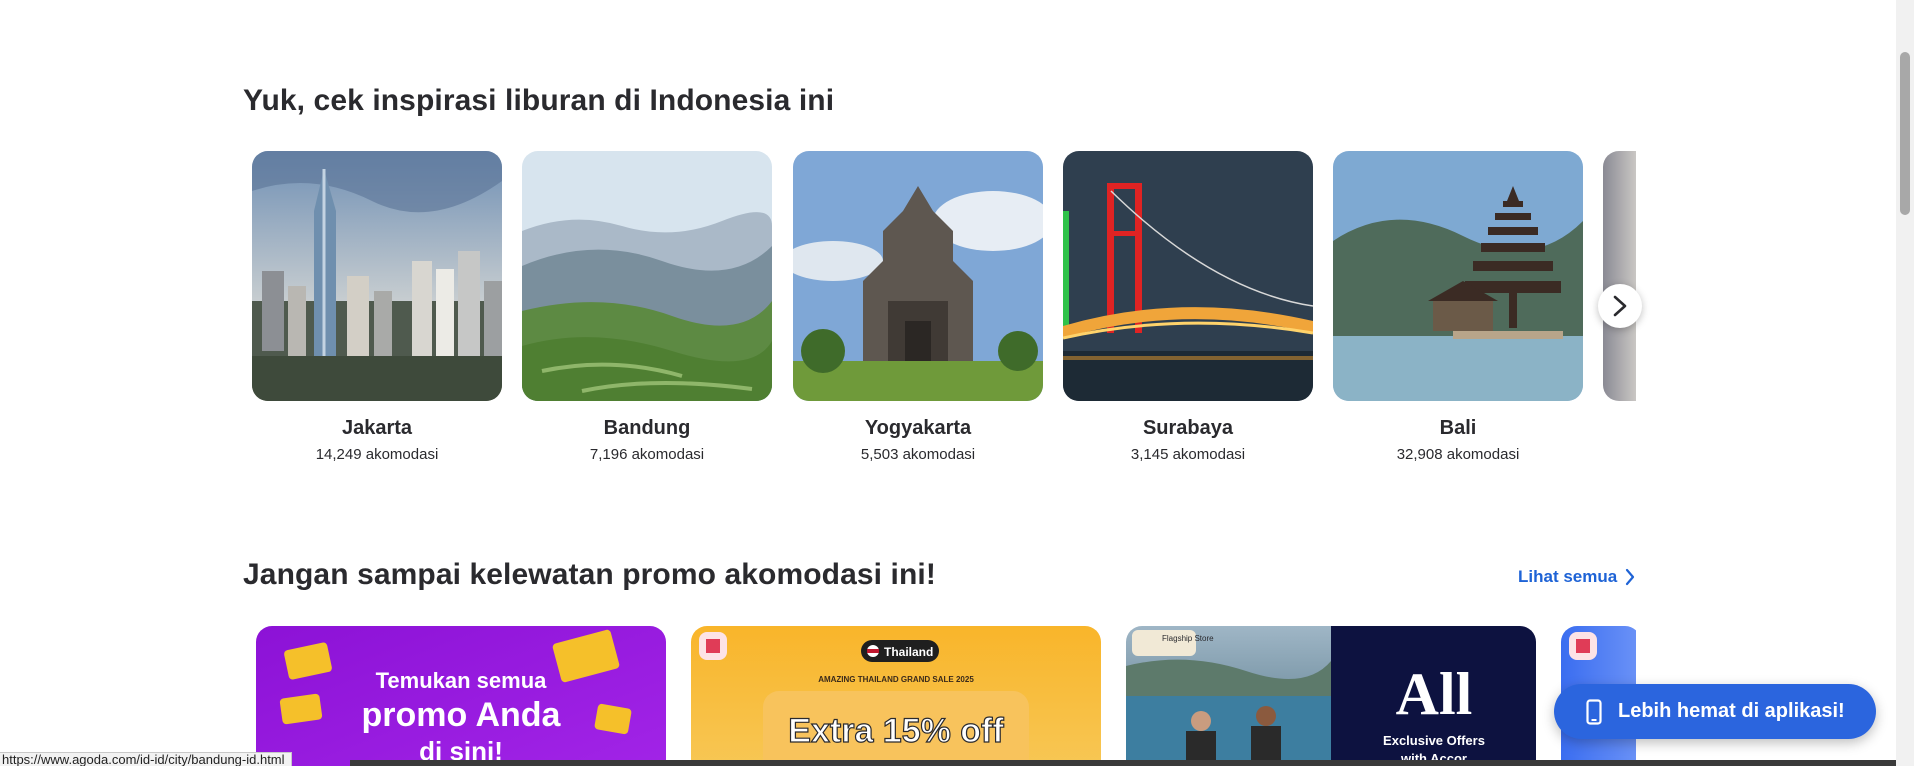  I want to click on promo-banner-image: Temukan semua promo Anda di sini!, so click(461, 696).